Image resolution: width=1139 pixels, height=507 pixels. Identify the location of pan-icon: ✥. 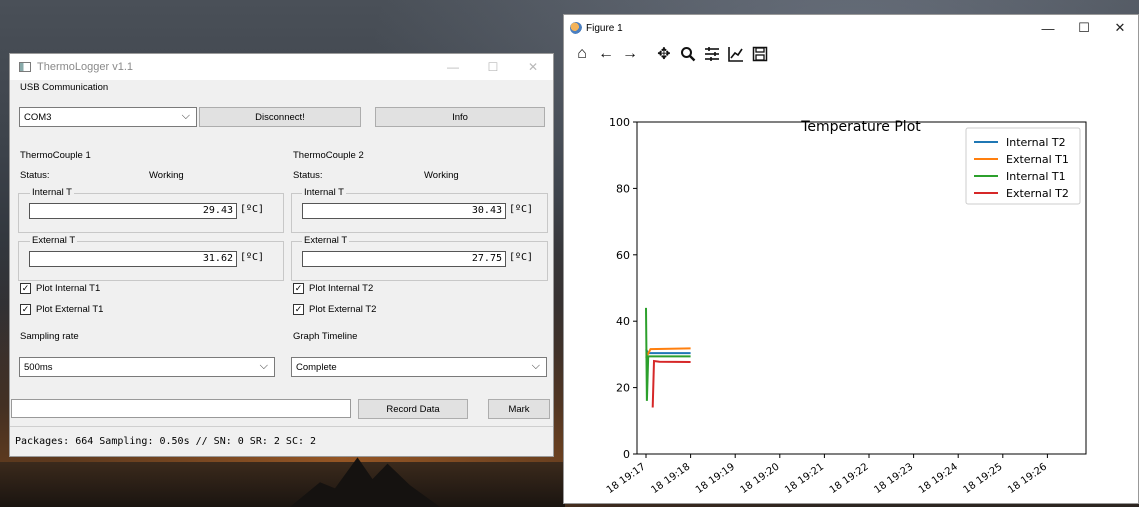
(664, 54).